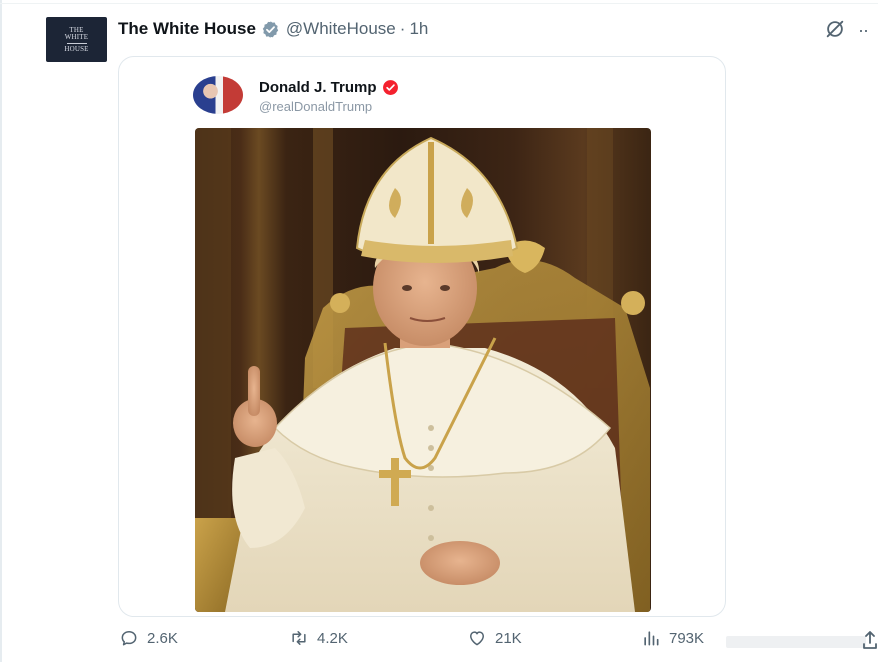 This screenshot has height=662, width=878. I want to click on quoted-author: Donald J. Trump, so click(329, 87).